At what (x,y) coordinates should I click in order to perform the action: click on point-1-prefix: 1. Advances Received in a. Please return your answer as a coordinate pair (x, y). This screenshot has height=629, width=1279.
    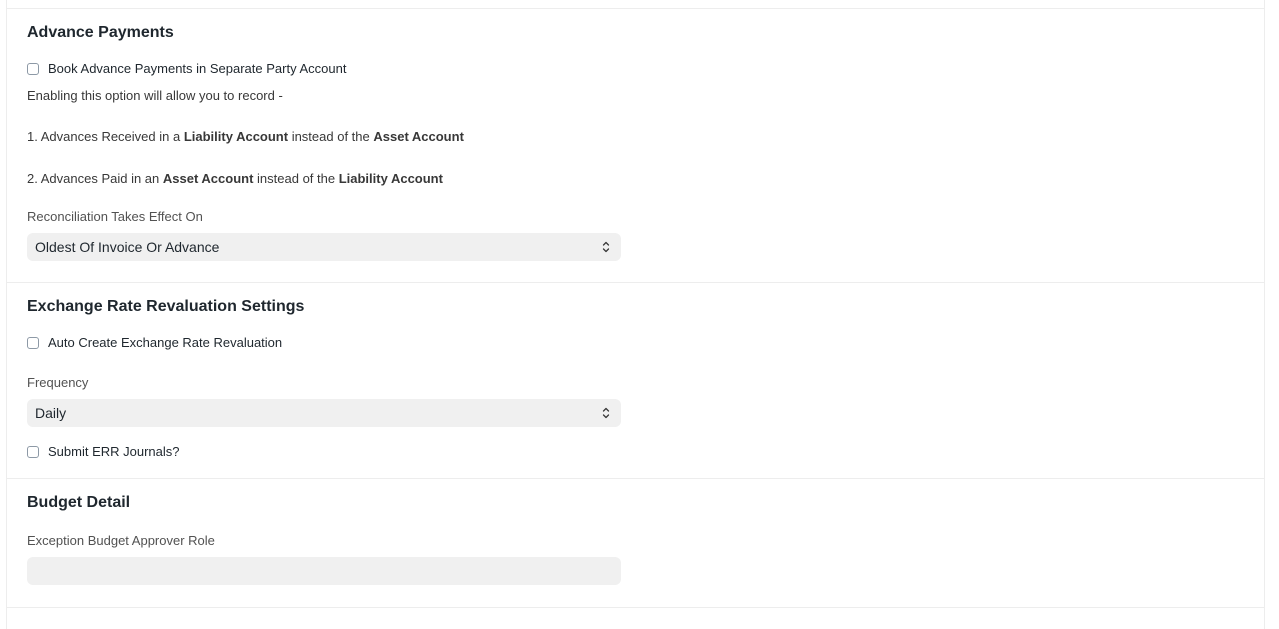
    Looking at the image, I should click on (105, 136).